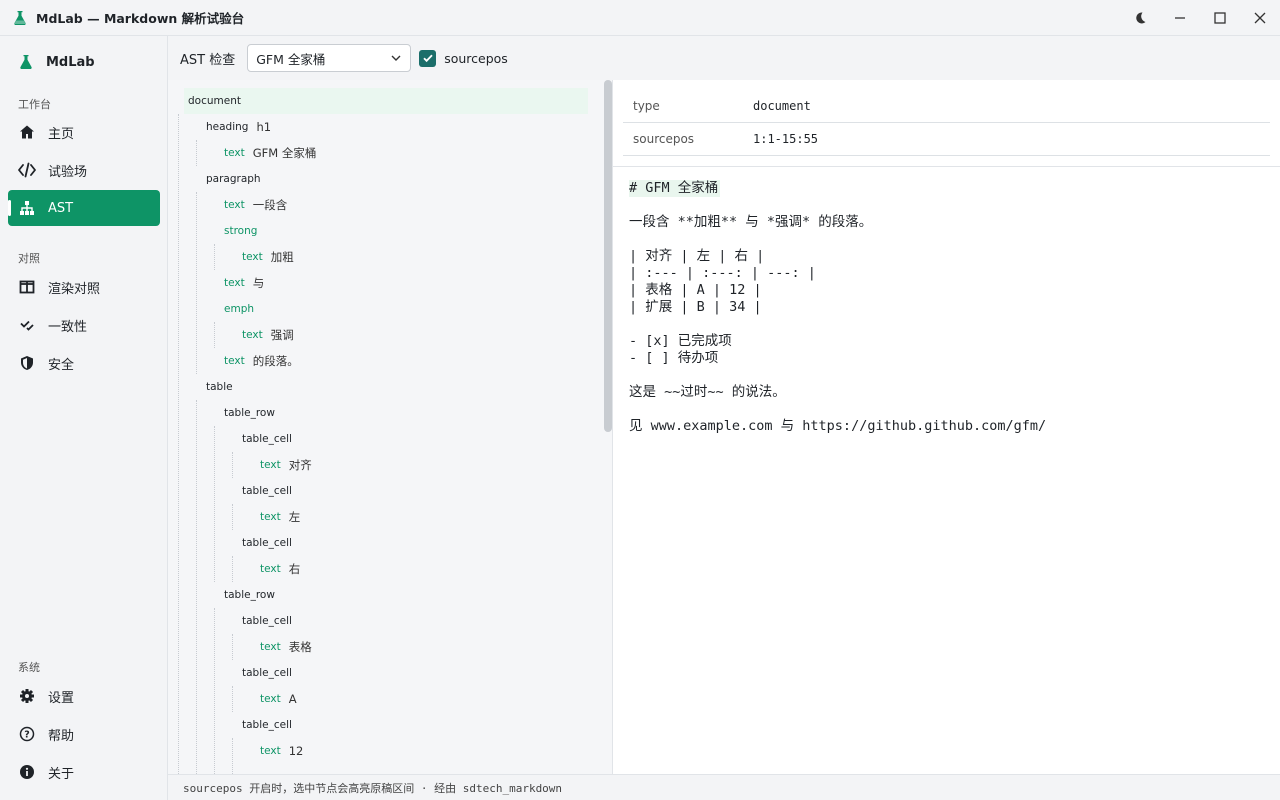  What do you see at coordinates (386, 101) in the screenshot?
I see `tree-node-document: document` at bounding box center [386, 101].